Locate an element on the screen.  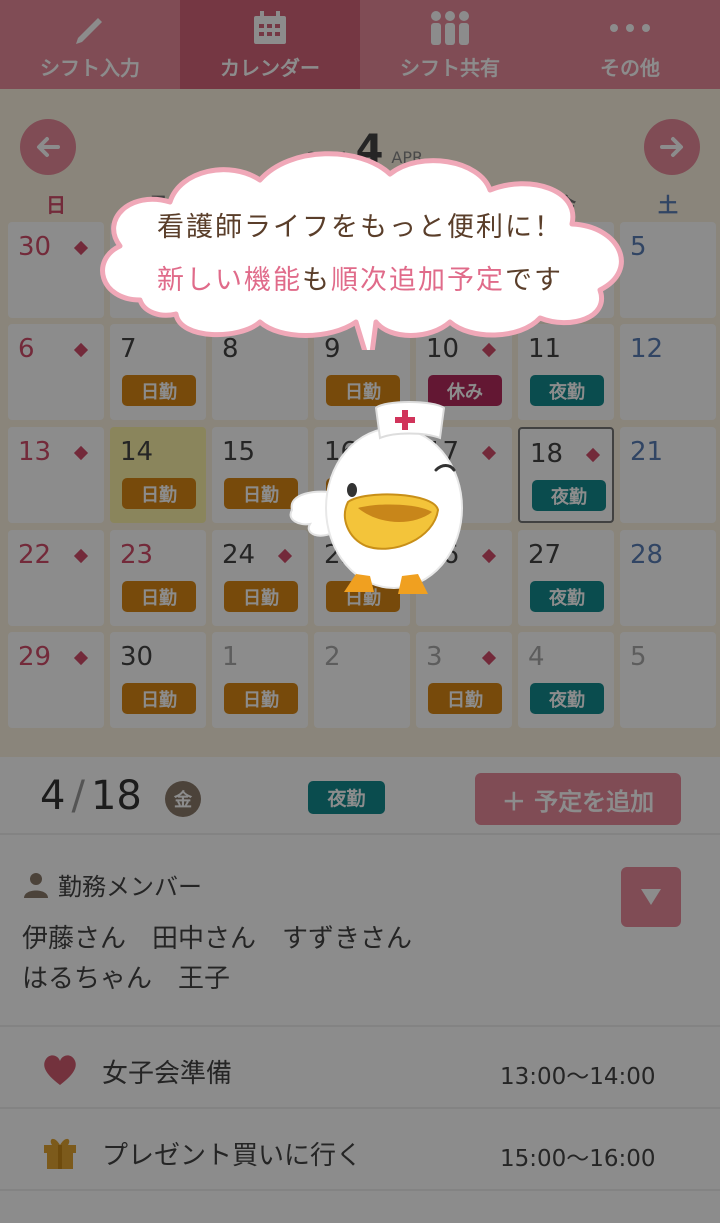
bubble-highlight: 順次追加予定 is located at coordinates (418, 280).